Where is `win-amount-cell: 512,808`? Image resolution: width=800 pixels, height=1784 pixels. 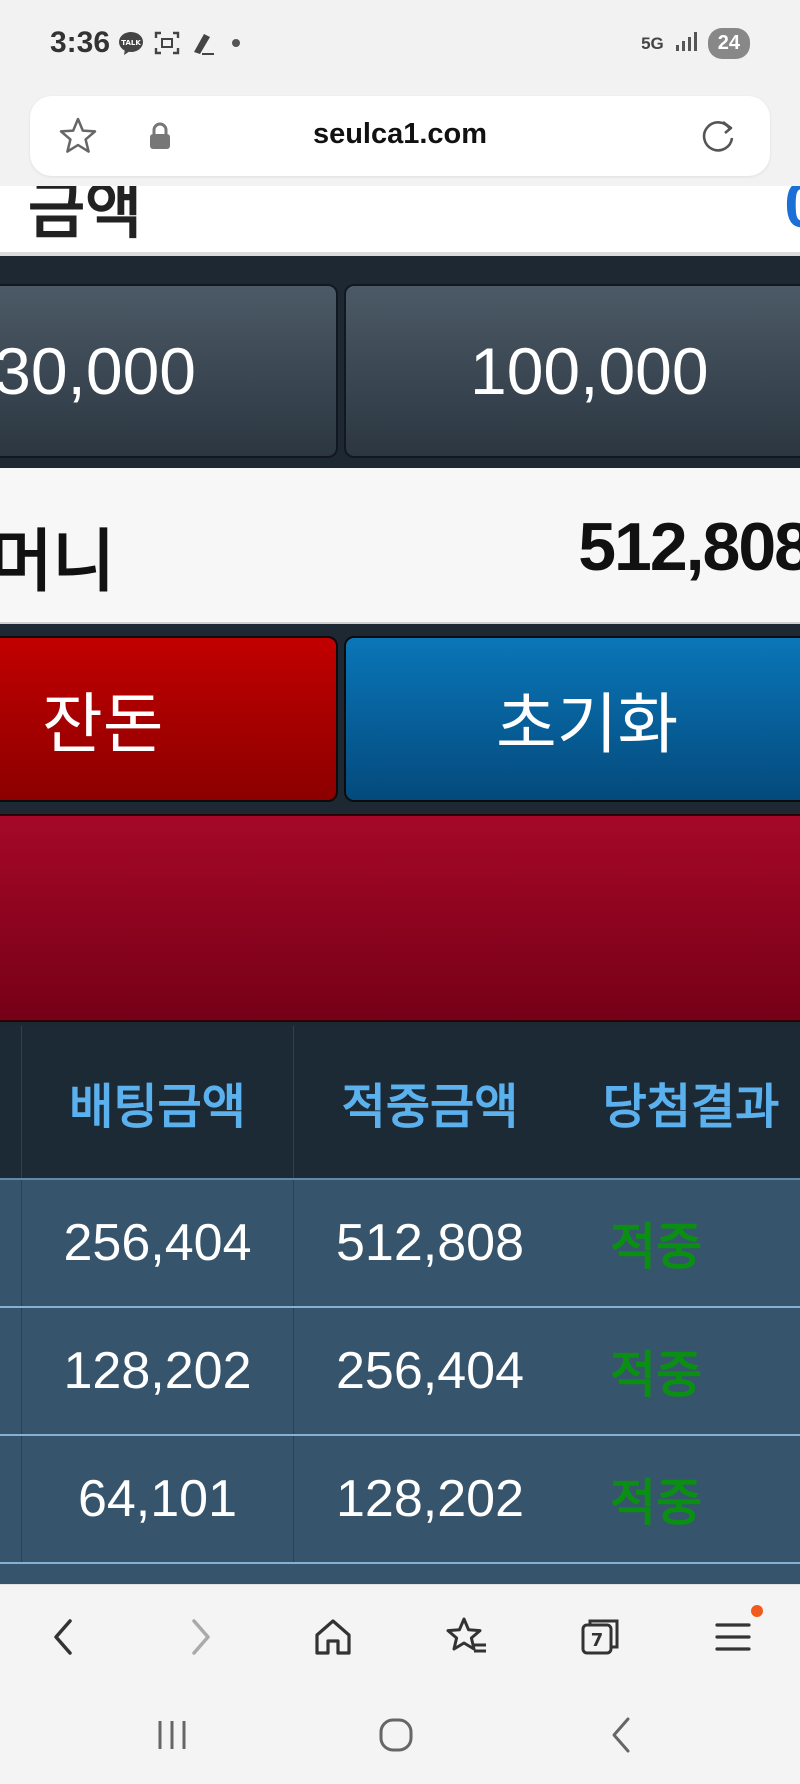
win-amount-cell: 512,808 is located at coordinates (430, 1243).